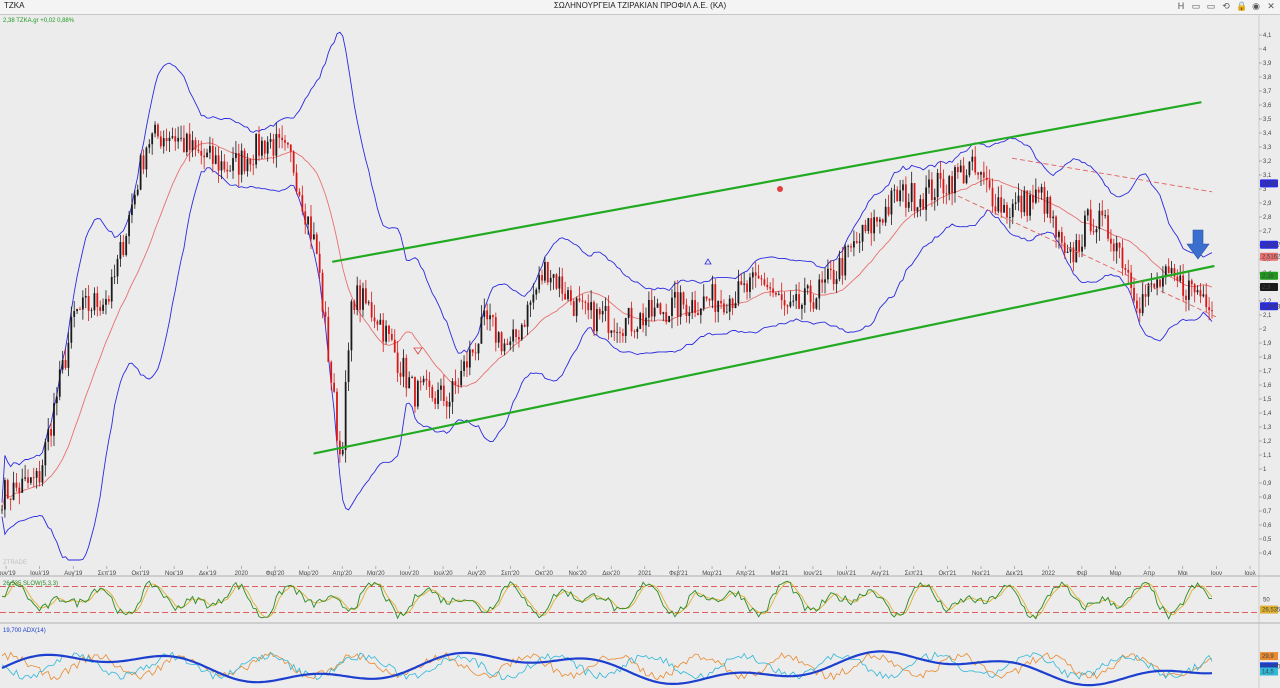 The width and height of the screenshot is (1280, 688). What do you see at coordinates (242, 574) in the screenshot?
I see `x-tick-label: 2020` at bounding box center [242, 574].